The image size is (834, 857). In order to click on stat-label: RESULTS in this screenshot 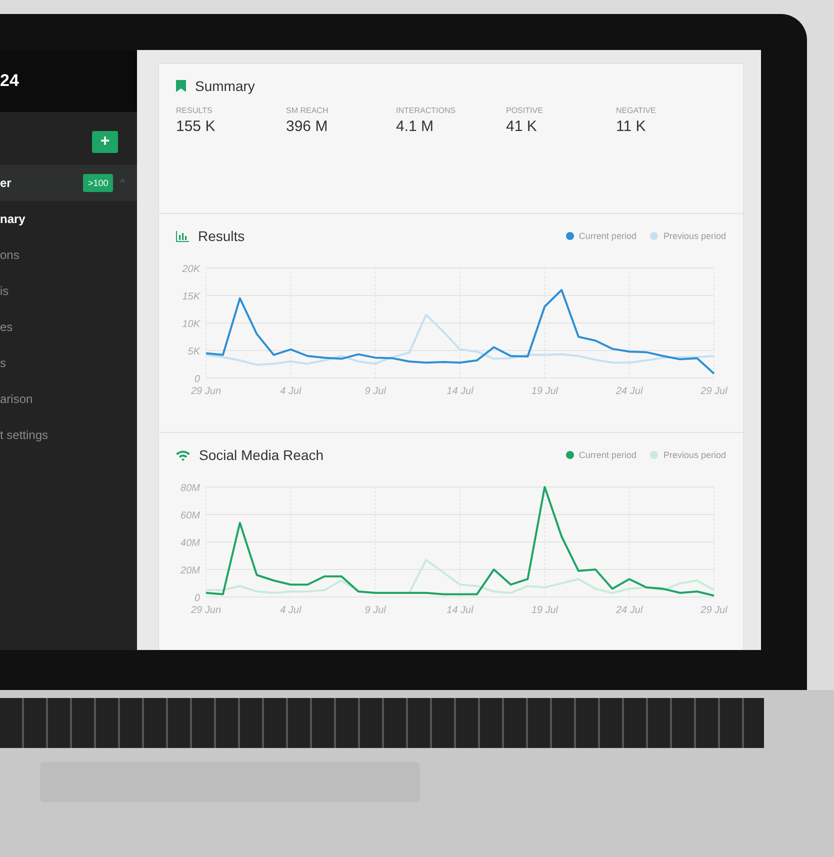, I will do `click(195, 110)`.